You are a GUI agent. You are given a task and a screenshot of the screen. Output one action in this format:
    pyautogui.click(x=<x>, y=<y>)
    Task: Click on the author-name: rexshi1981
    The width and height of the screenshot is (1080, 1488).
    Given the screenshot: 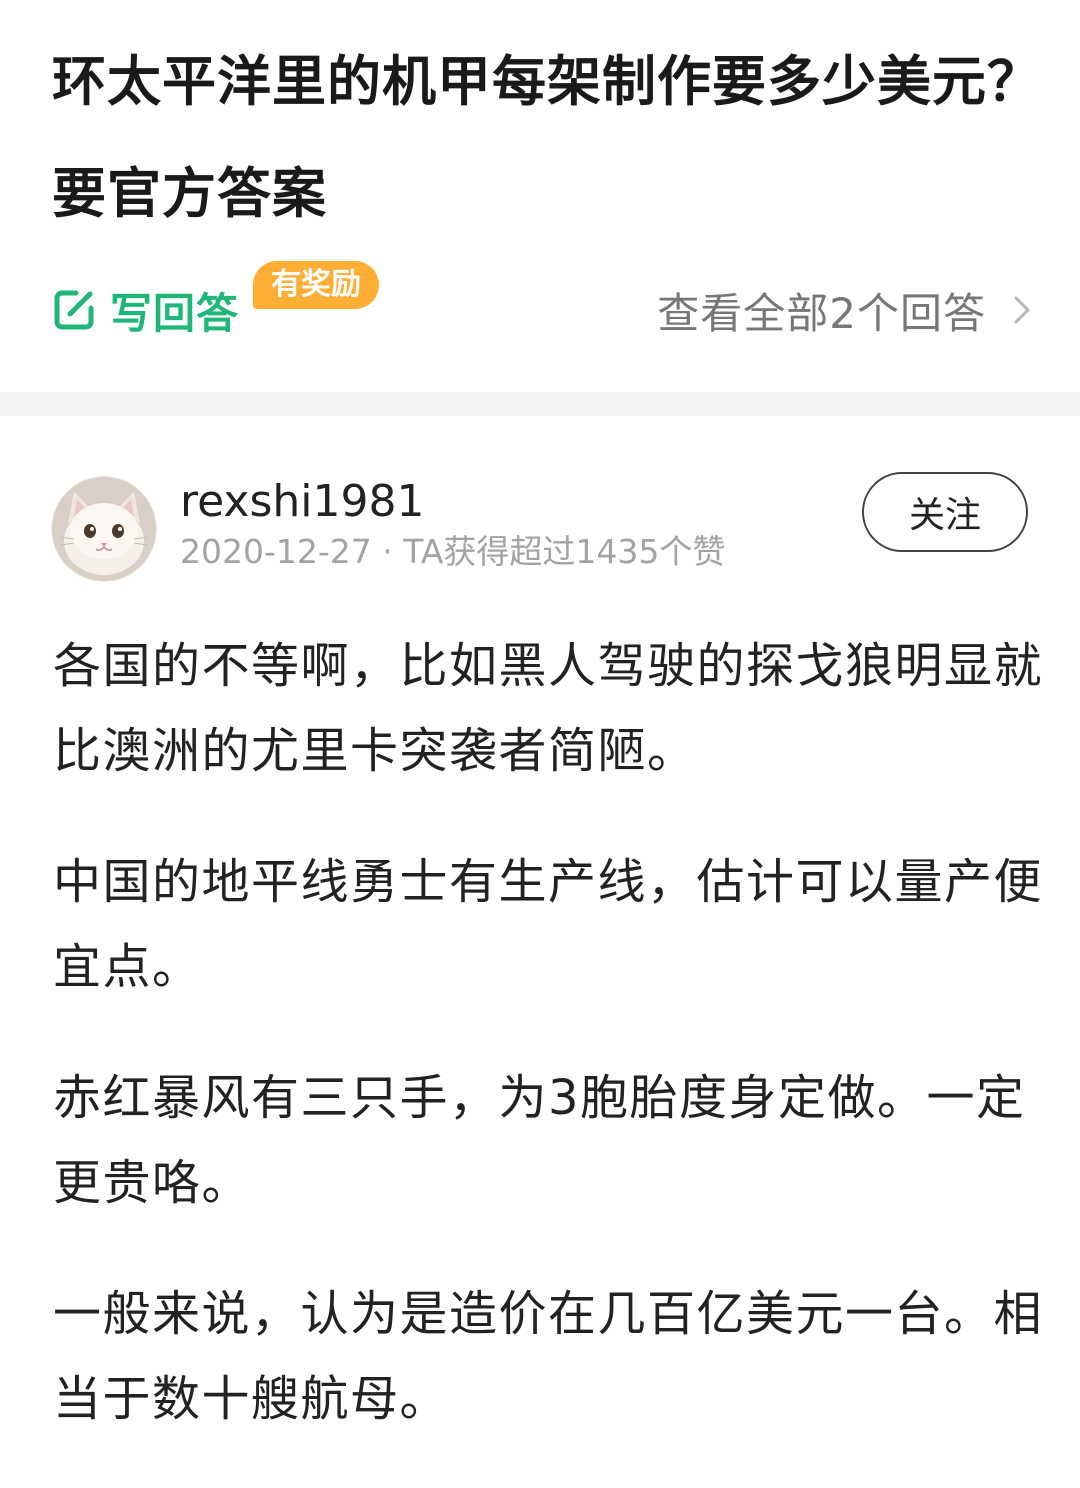 What is the action you would take?
    pyautogui.click(x=302, y=502)
    